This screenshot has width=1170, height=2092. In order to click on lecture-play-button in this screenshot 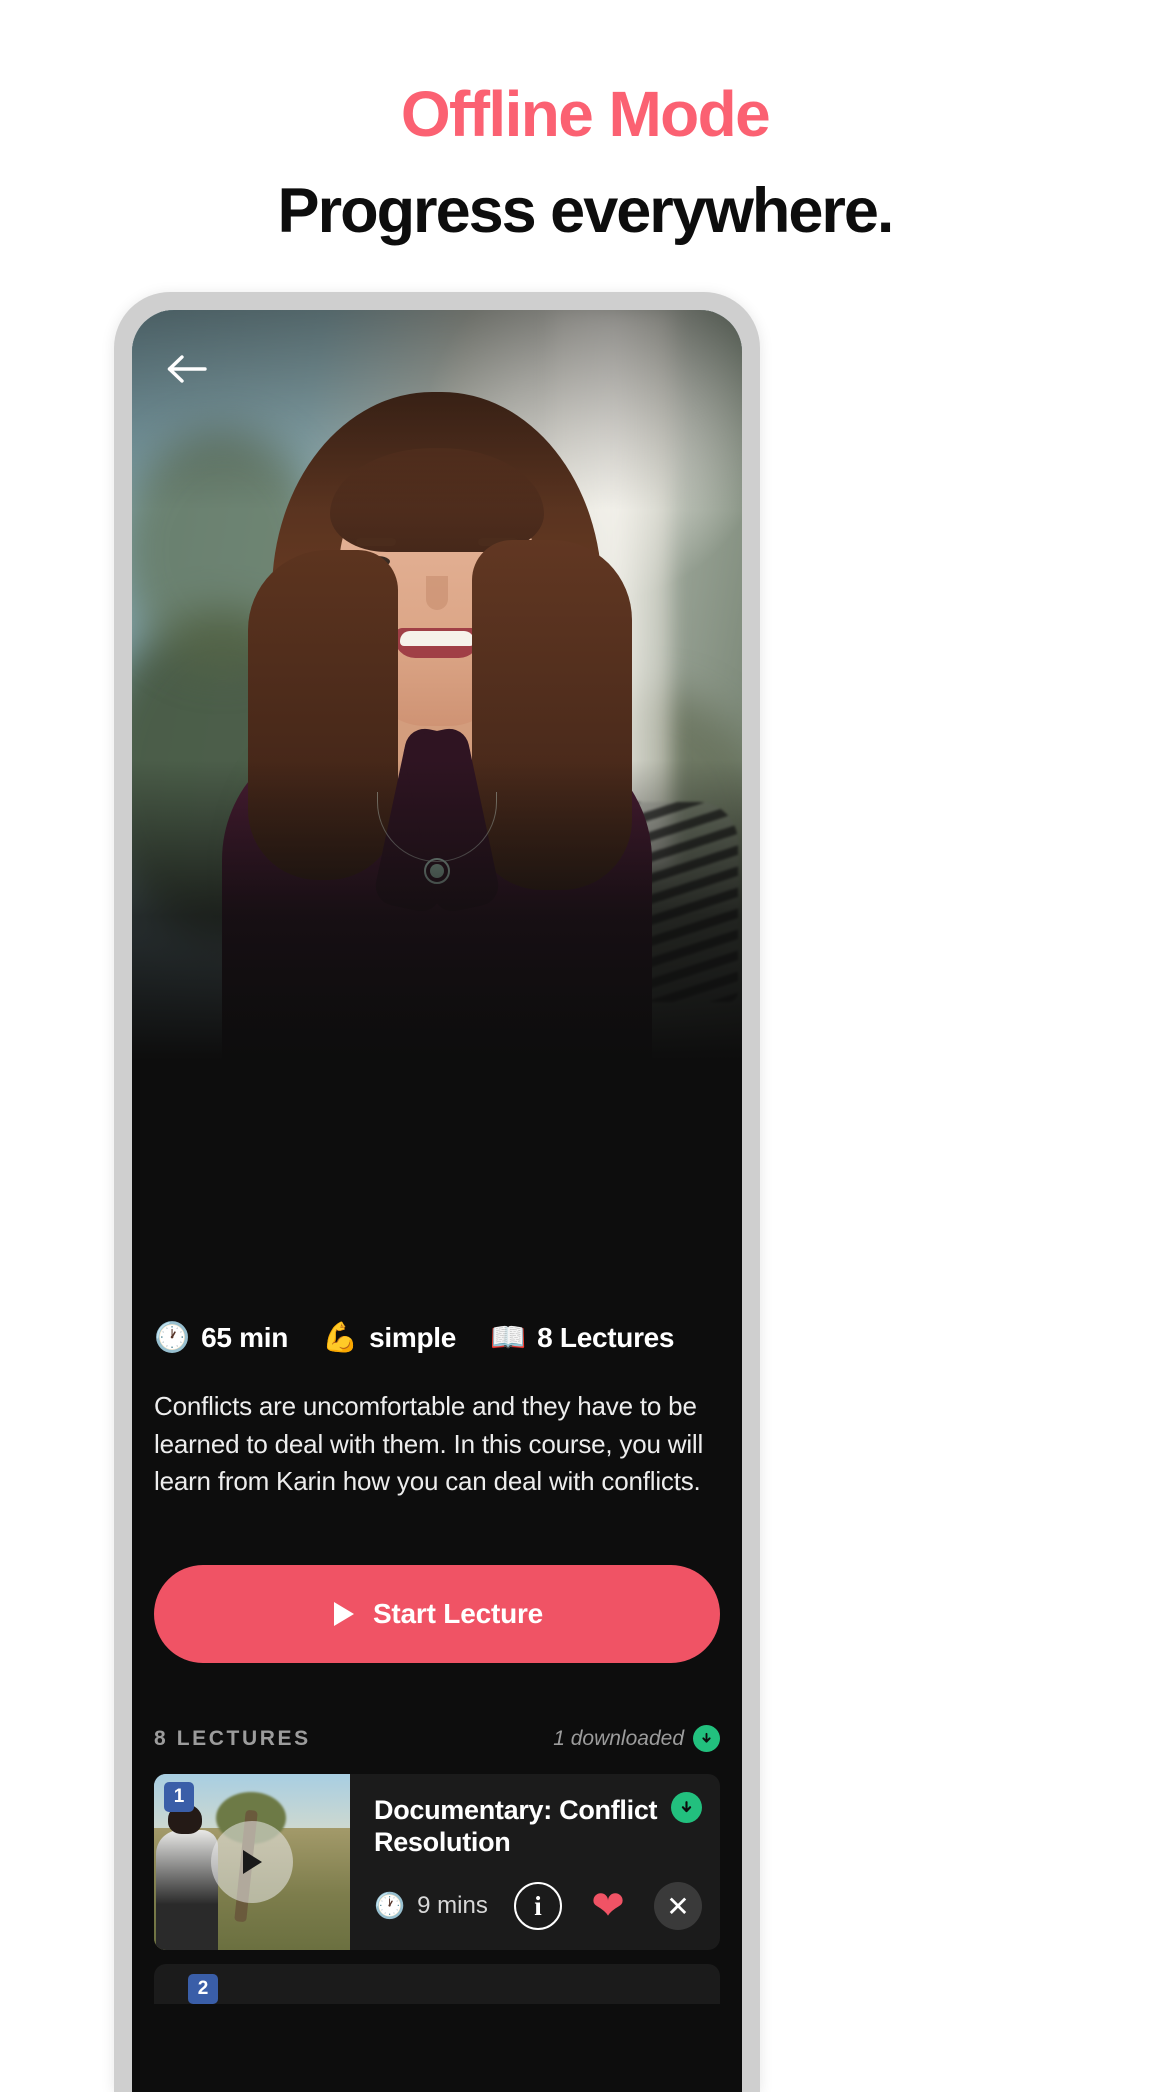, I will do `click(252, 1862)`.